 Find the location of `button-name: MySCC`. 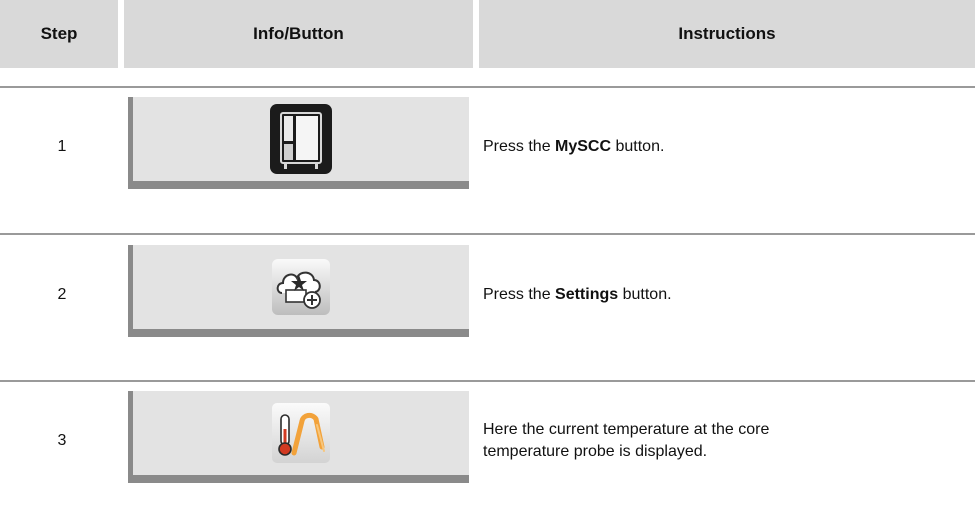

button-name: MySCC is located at coordinates (583, 146).